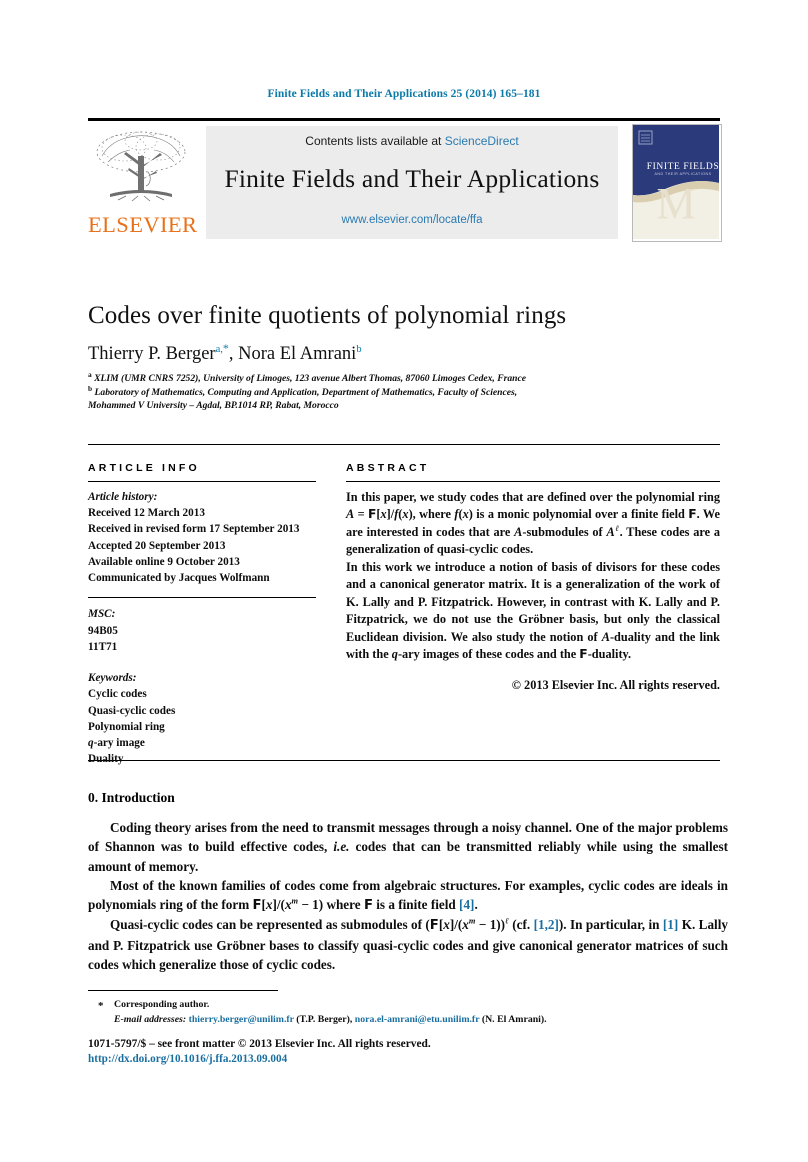  Describe the element at coordinates (408, 798) in the screenshot. I see `section-heading-introduction: 0. Introduction` at that location.